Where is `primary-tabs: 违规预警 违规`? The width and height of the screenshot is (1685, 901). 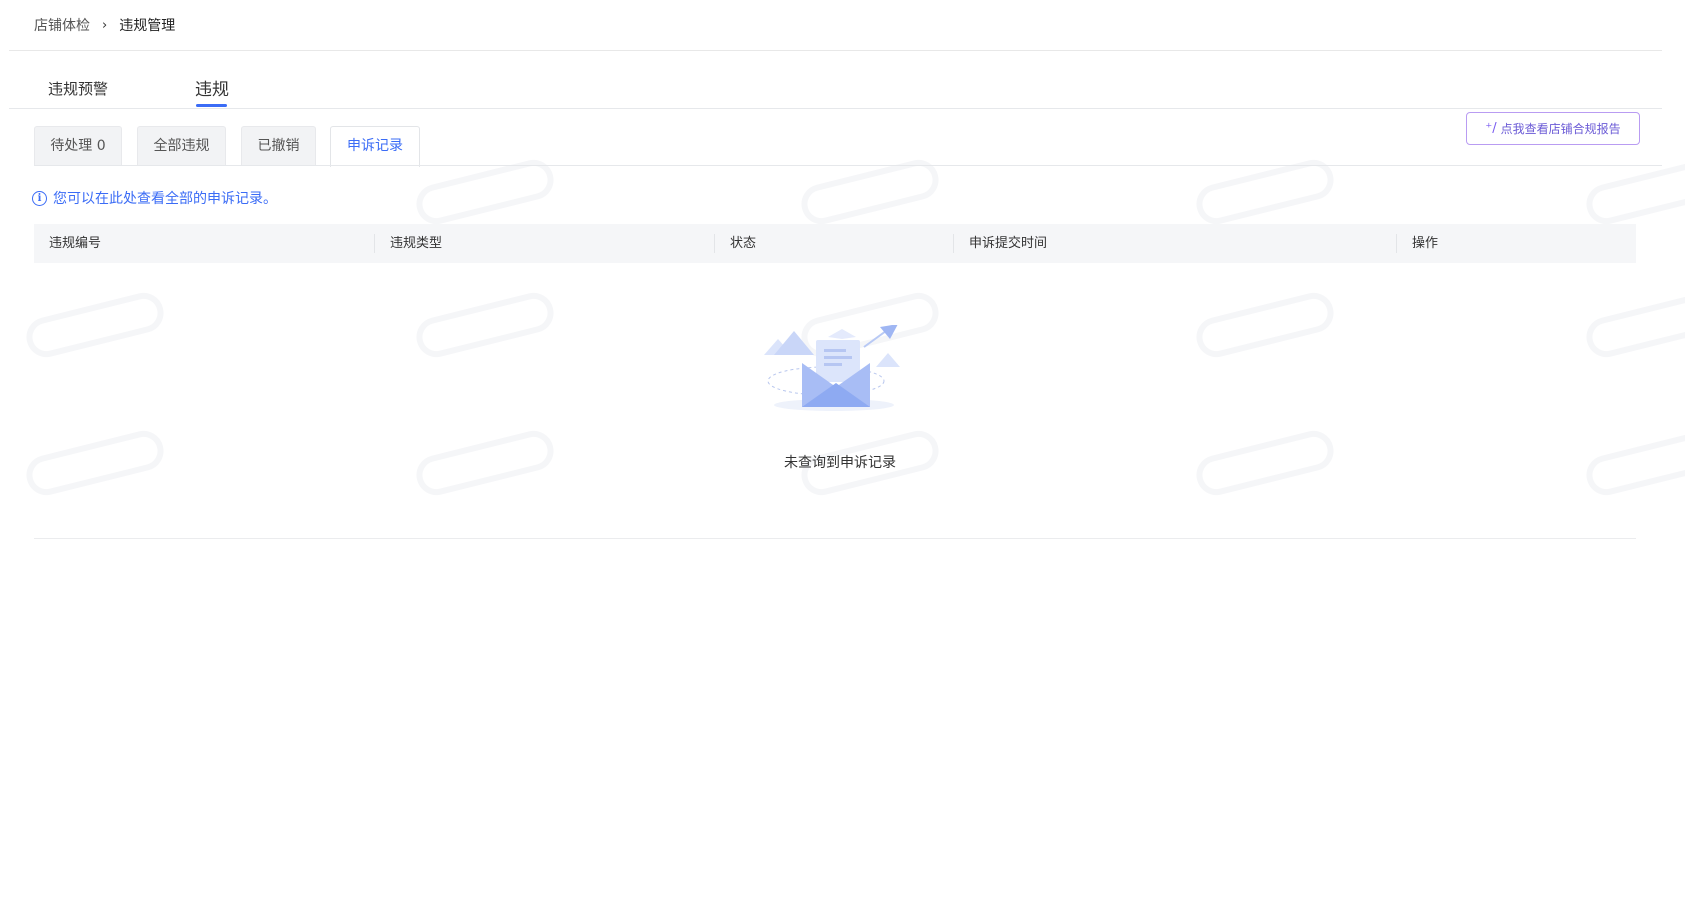 primary-tabs: 违规预警 违规 is located at coordinates (835, 89).